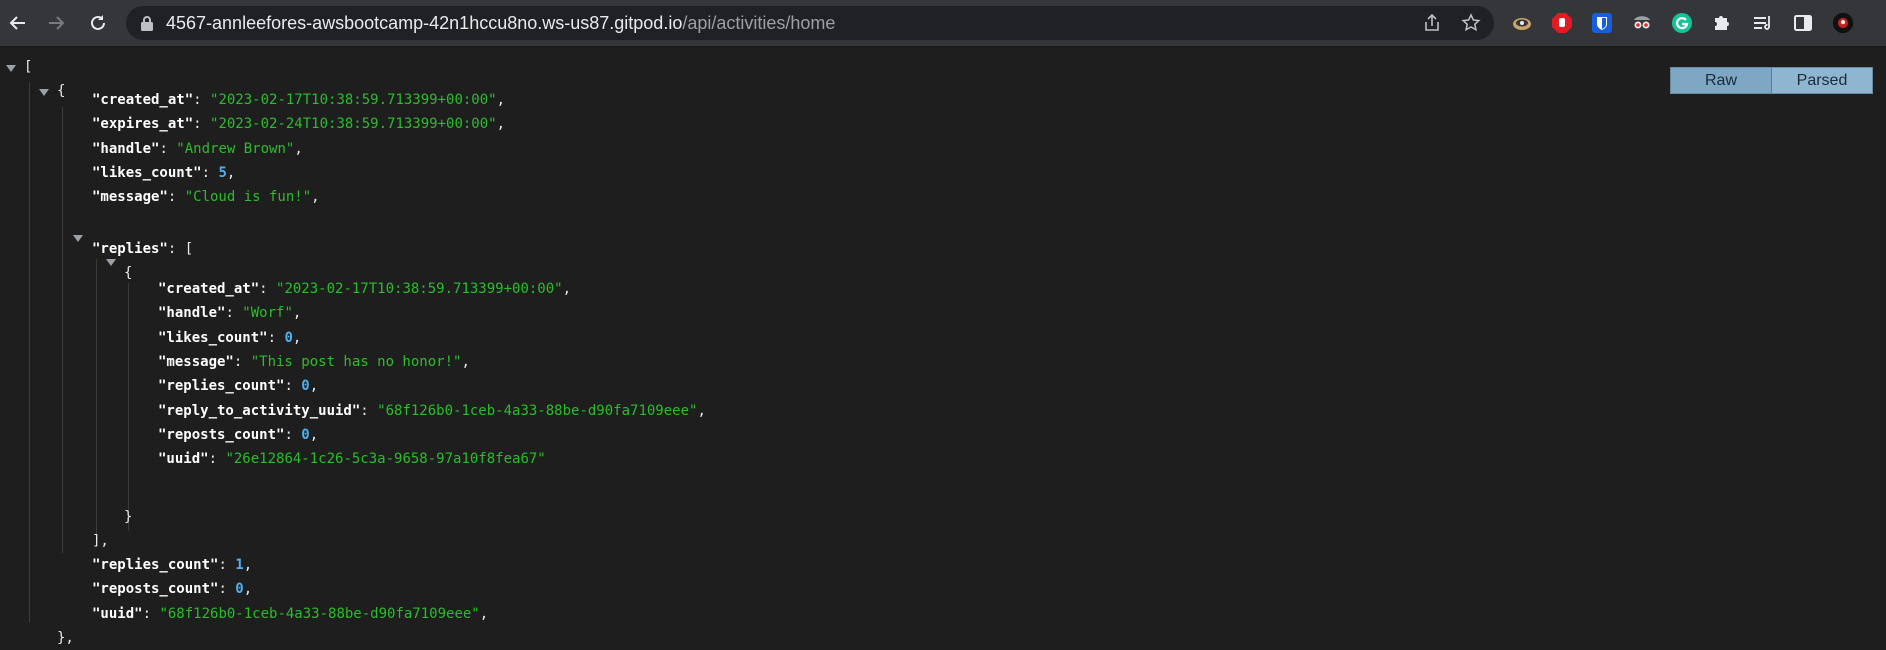 The width and height of the screenshot is (1886, 650). I want to click on raw-parsed-toggle: Raw Parsed, so click(1771, 80).